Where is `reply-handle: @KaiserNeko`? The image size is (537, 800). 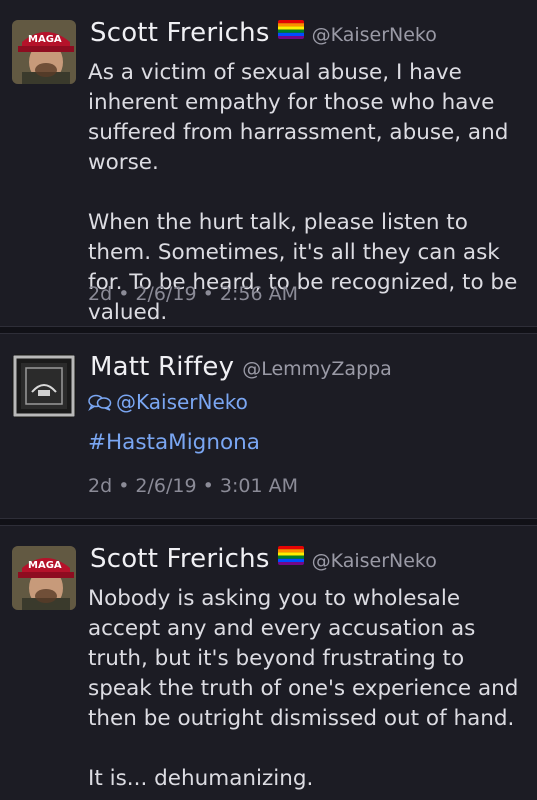 reply-handle: @KaiserNeko is located at coordinates (182, 402).